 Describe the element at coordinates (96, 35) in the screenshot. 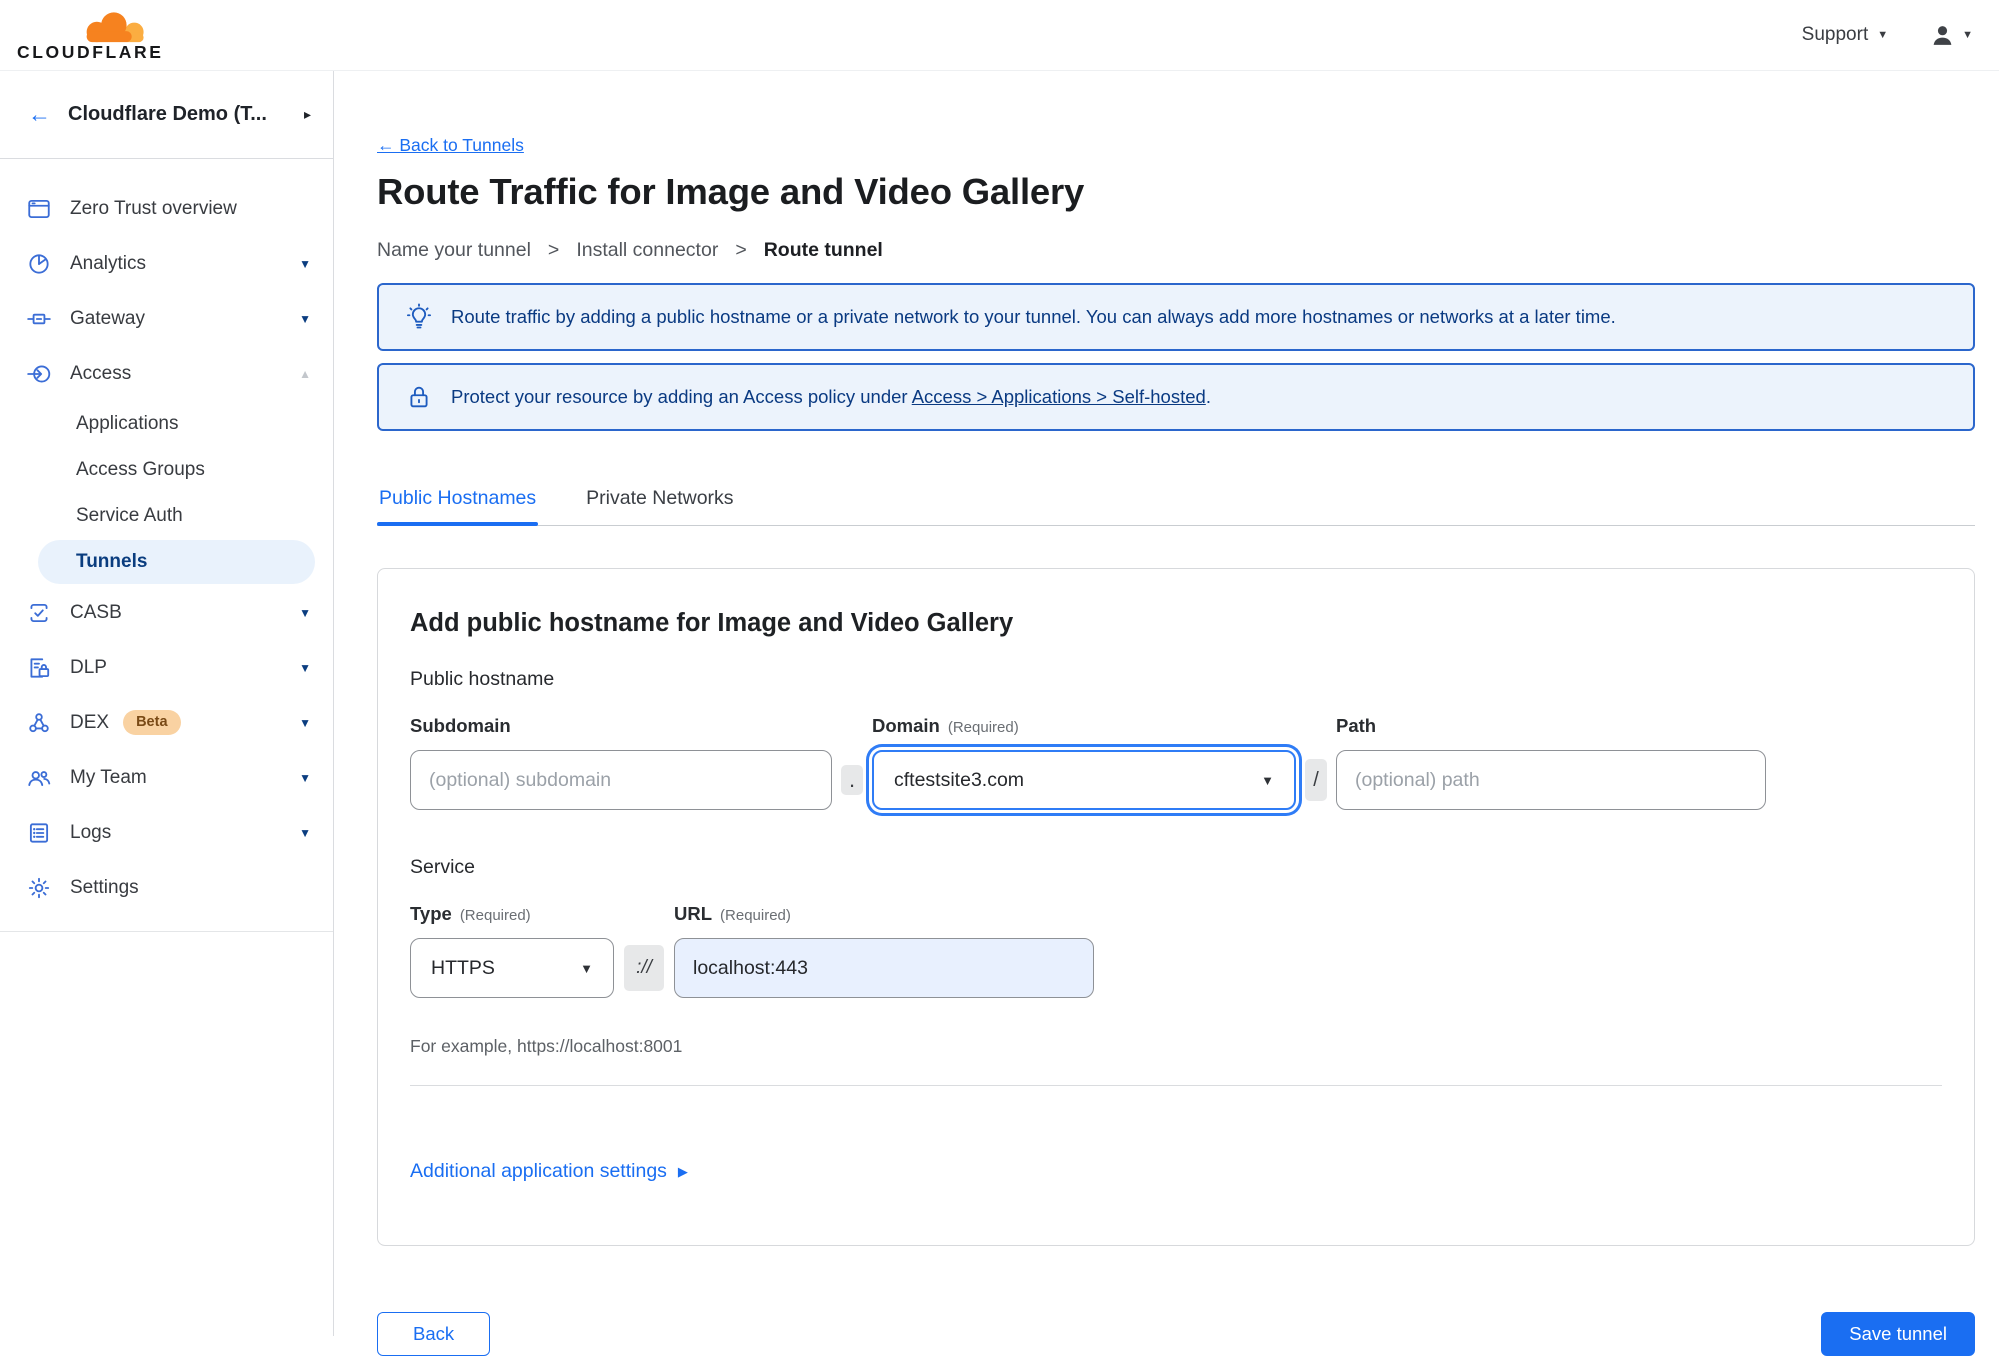

I see `cloudflare-logo: CLOUDFLARE` at that location.